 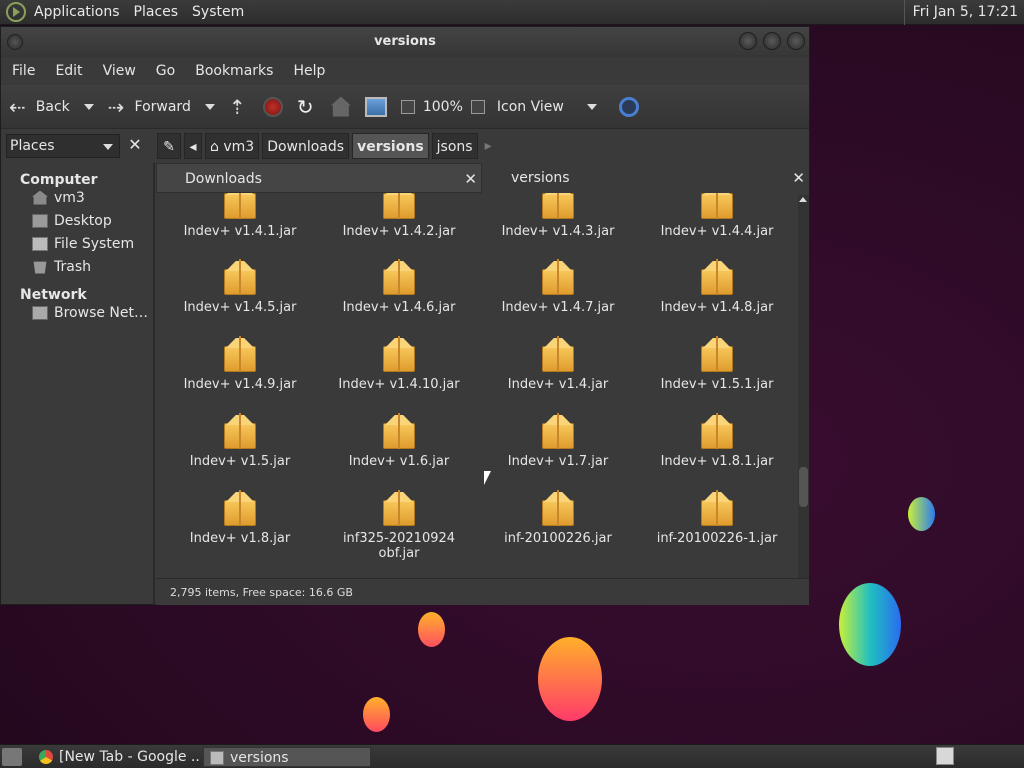 What do you see at coordinates (716, 216) in the screenshot?
I see `file-item: Indev+ v1.4.4.jar` at bounding box center [716, 216].